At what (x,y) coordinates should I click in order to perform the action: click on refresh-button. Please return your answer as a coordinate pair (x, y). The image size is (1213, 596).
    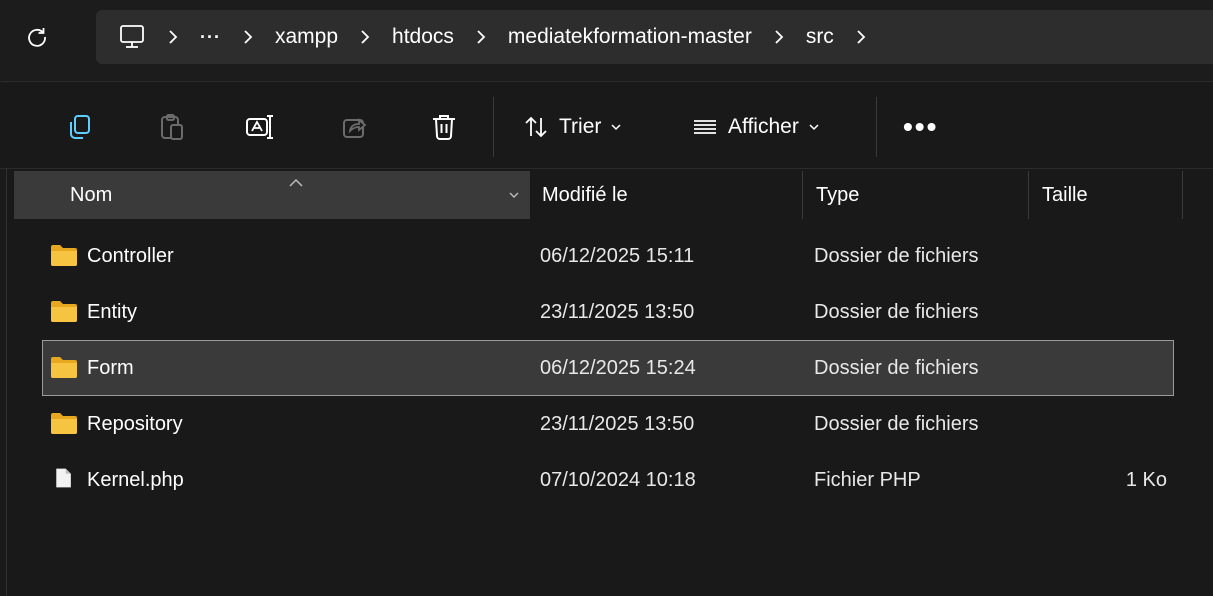
    Looking at the image, I should click on (37, 37).